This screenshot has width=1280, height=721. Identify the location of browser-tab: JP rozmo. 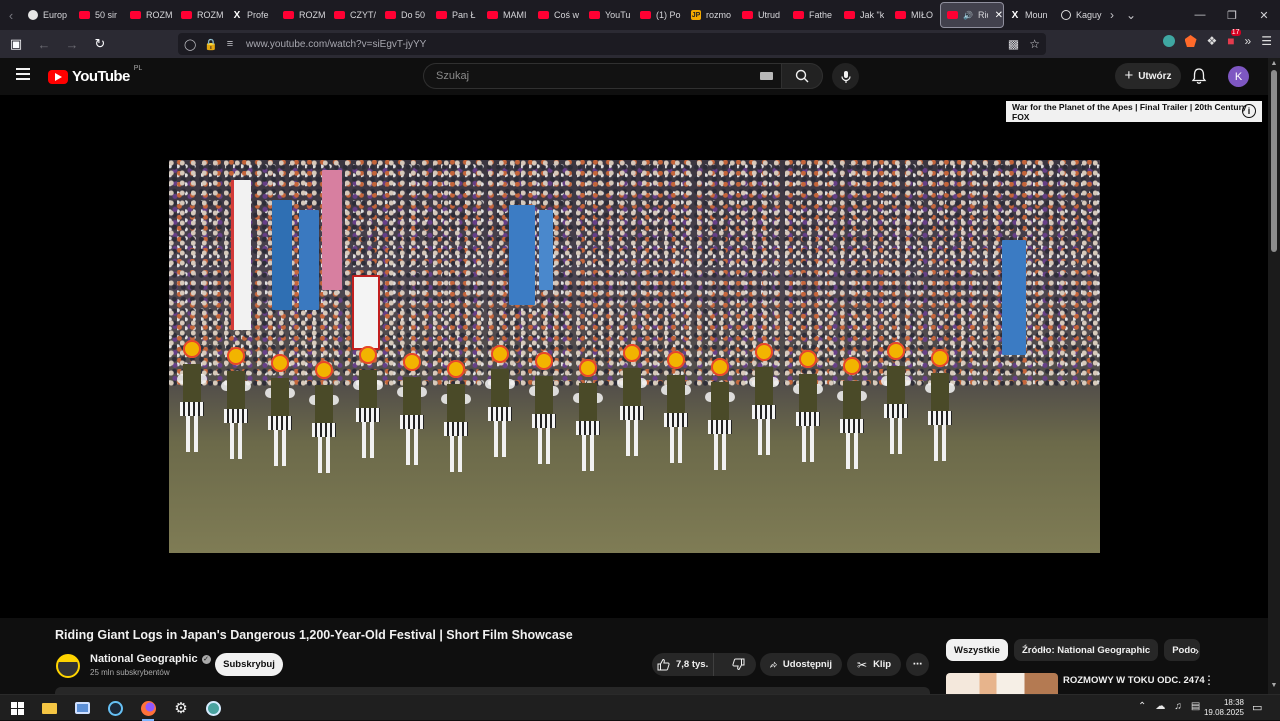
(710, 15).